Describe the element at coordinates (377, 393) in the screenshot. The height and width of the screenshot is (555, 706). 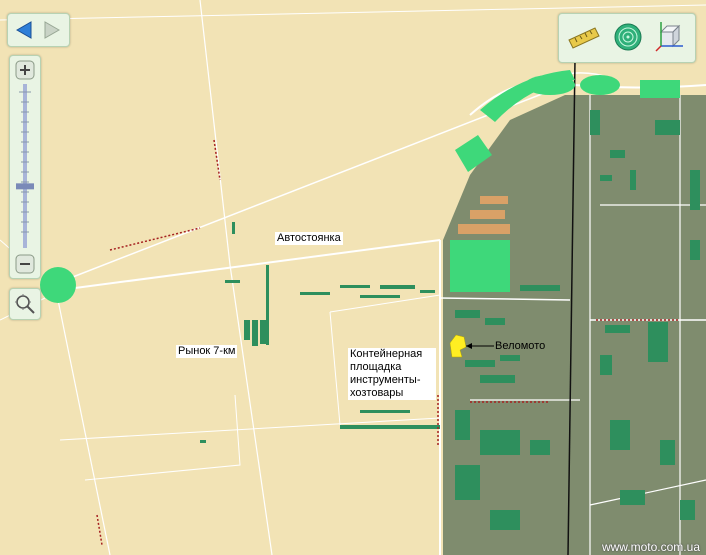
I see `label-container-line4: хозтовары` at that location.